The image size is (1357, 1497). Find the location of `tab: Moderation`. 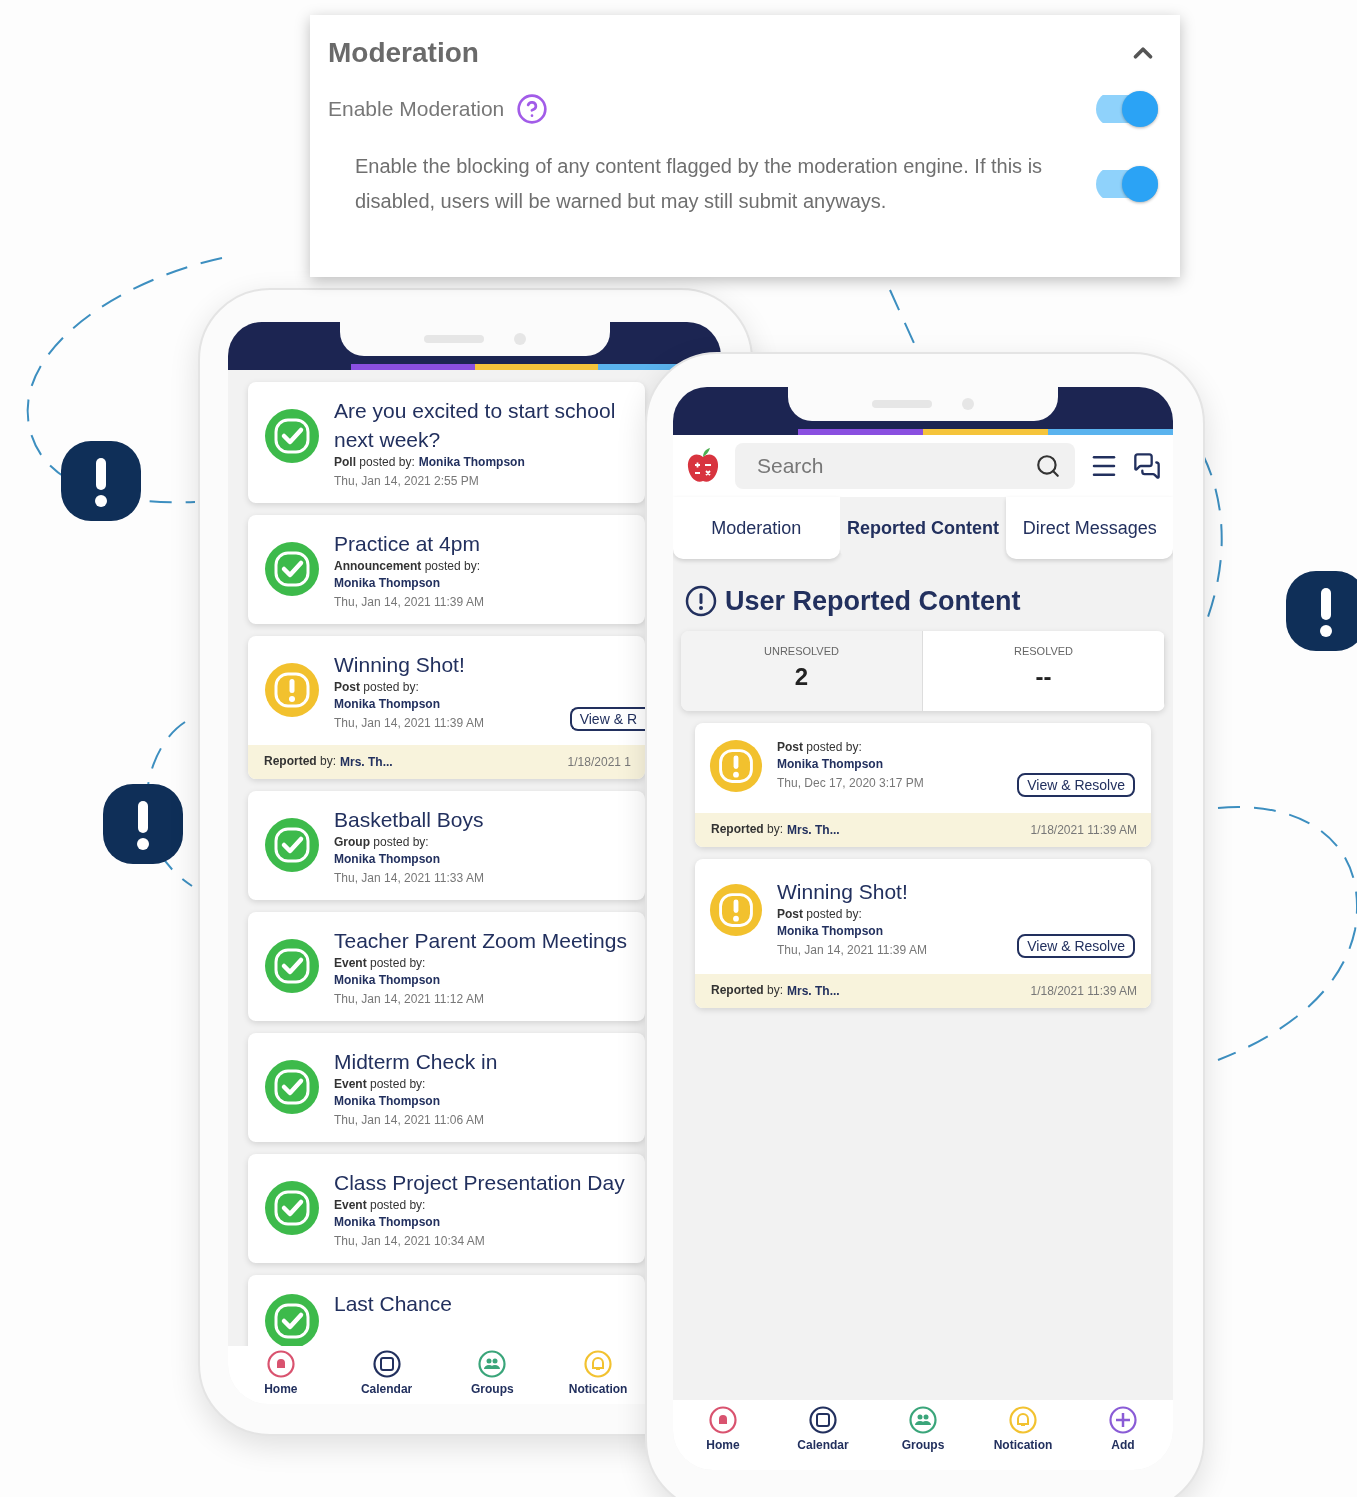

tab: Moderation is located at coordinates (756, 528).